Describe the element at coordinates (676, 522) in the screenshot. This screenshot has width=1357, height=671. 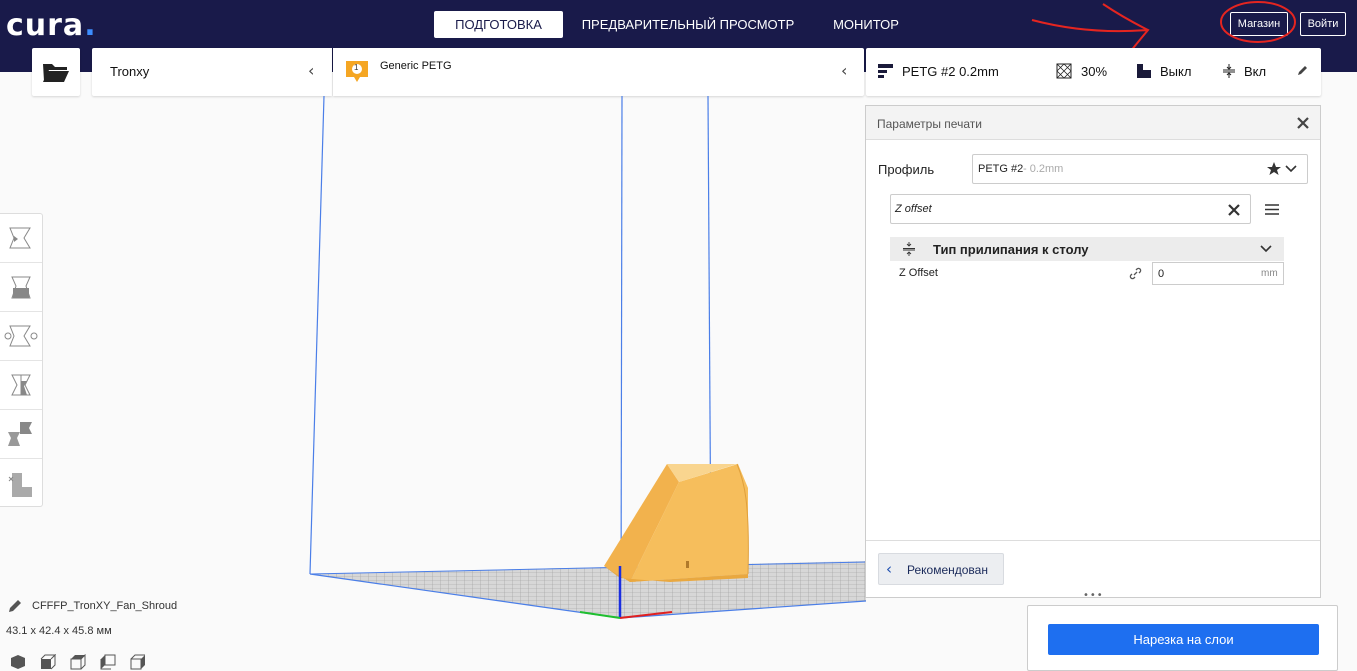
I see `model-fan-shroud` at that location.